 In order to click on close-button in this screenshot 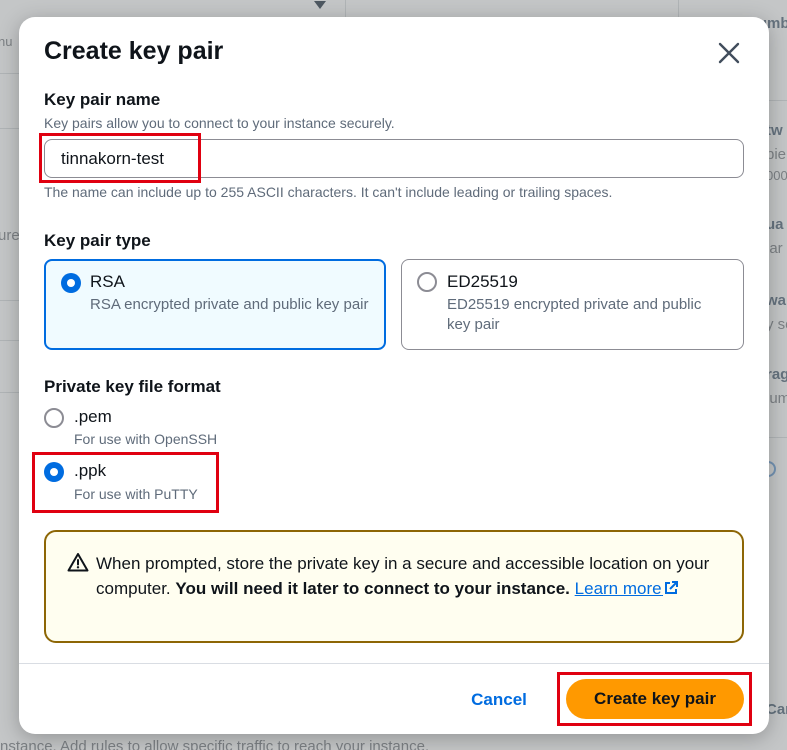, I will do `click(729, 53)`.